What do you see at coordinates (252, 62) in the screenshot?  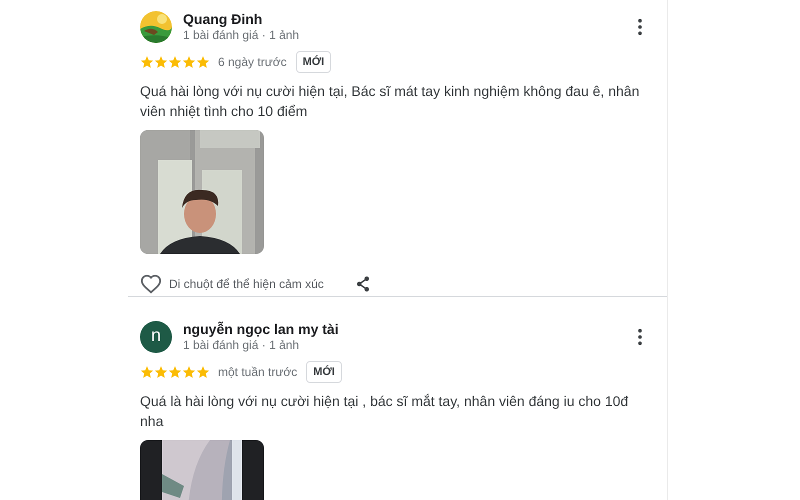 I see `review-date: 6 ngày trước` at bounding box center [252, 62].